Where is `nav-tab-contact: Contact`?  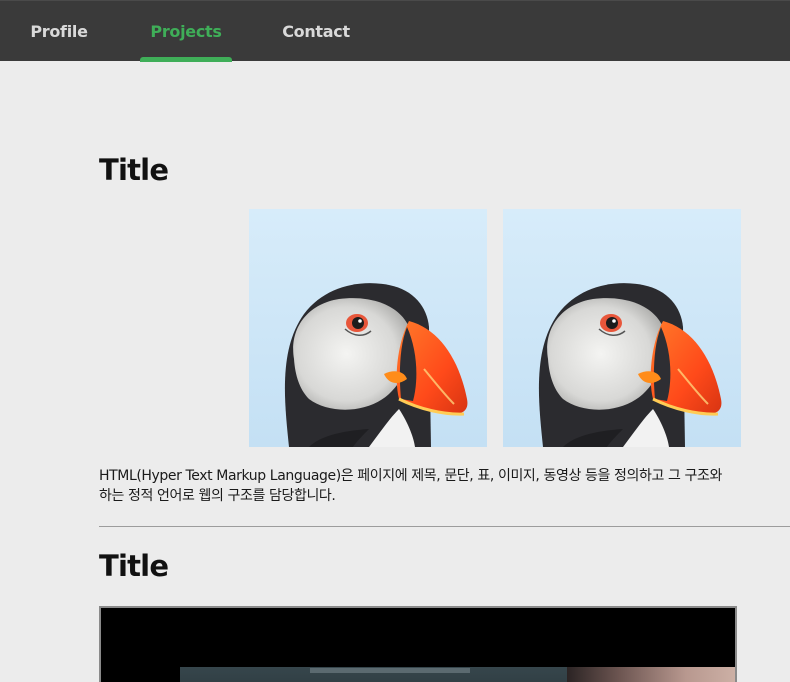 nav-tab-contact: Contact is located at coordinates (316, 31).